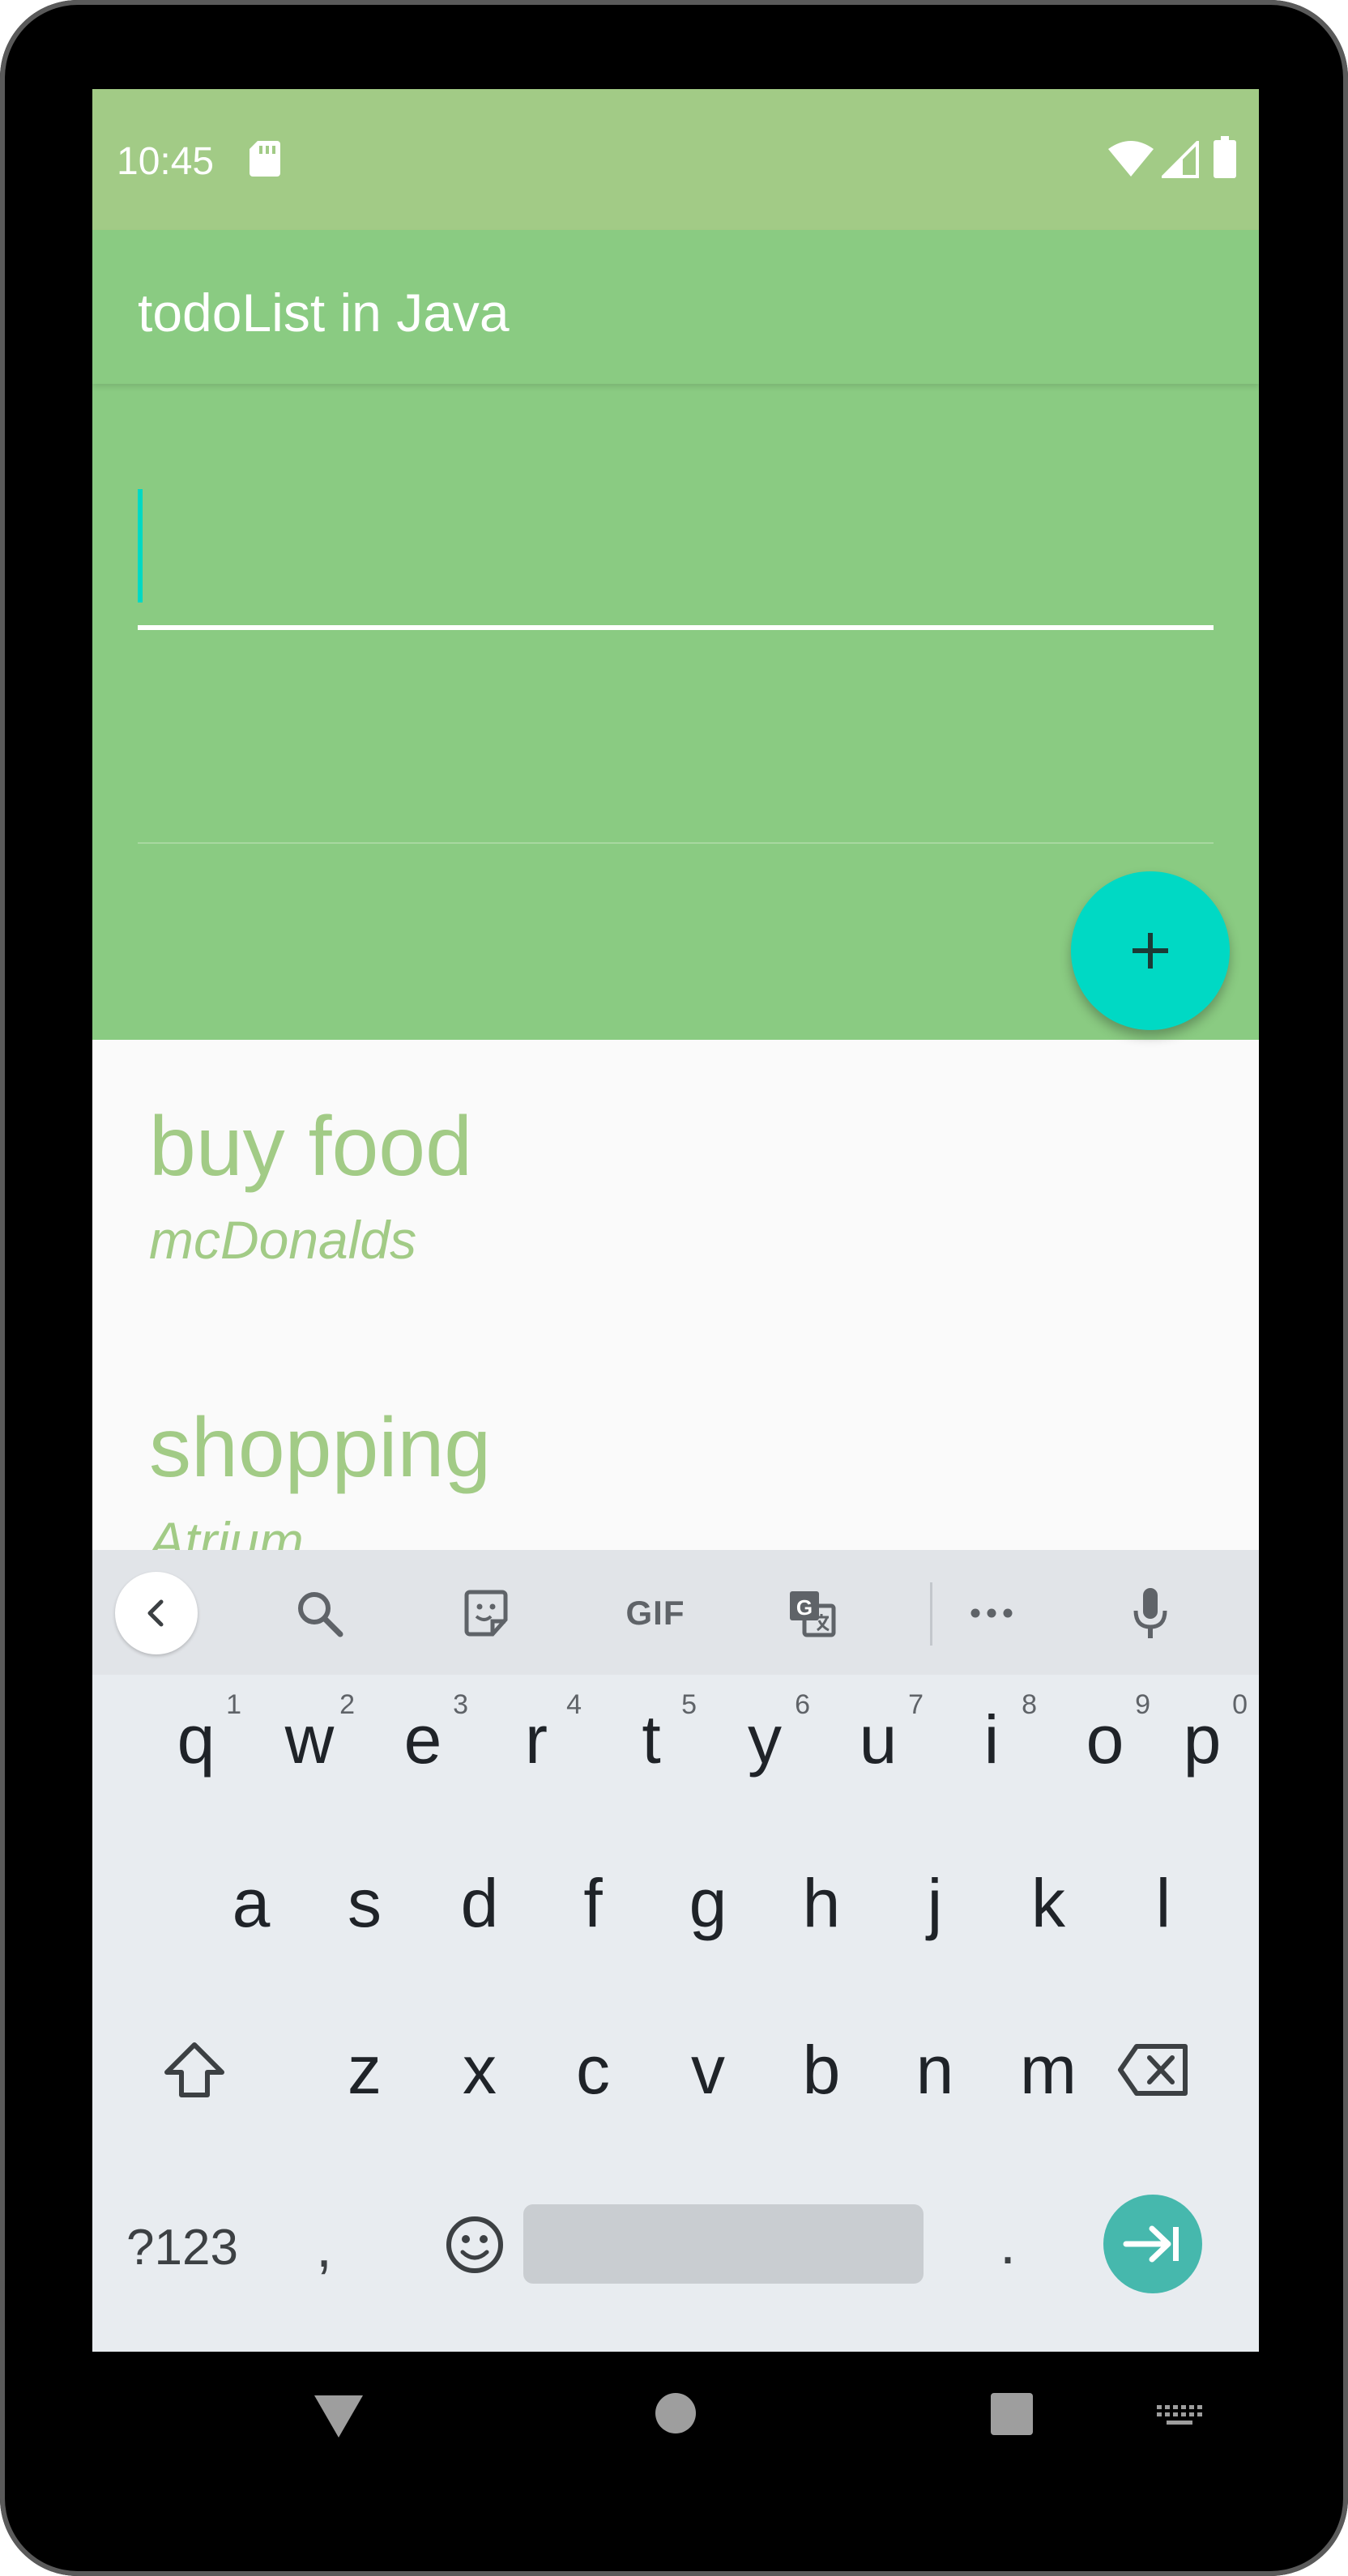 This screenshot has height=2576, width=1348. What do you see at coordinates (1163, 1903) in the screenshot?
I see `key-l: l` at bounding box center [1163, 1903].